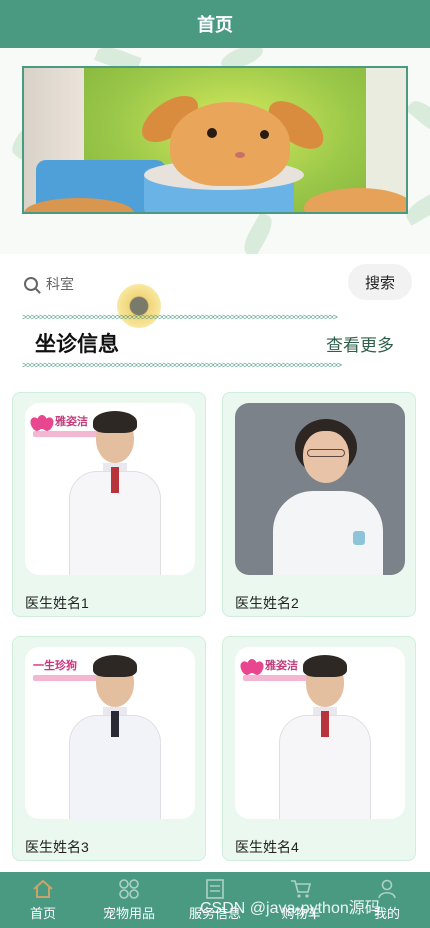 The height and width of the screenshot is (928, 430). What do you see at coordinates (43, 888) in the screenshot?
I see `home-icon` at bounding box center [43, 888].